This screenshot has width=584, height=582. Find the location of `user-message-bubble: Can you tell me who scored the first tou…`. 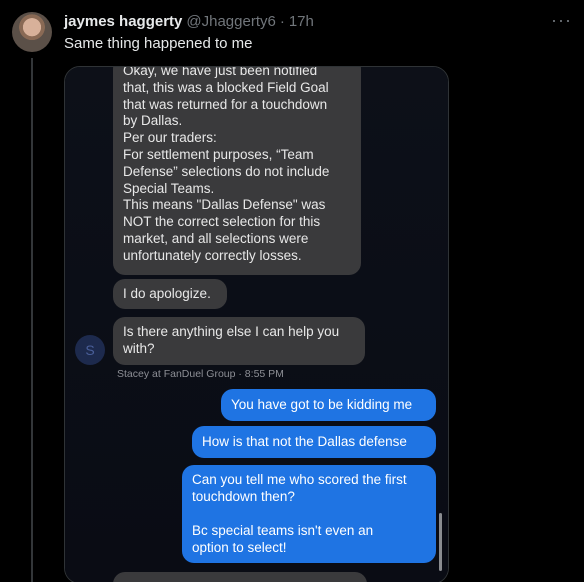

user-message-bubble: Can you tell me who scored the first tou… is located at coordinates (309, 514).